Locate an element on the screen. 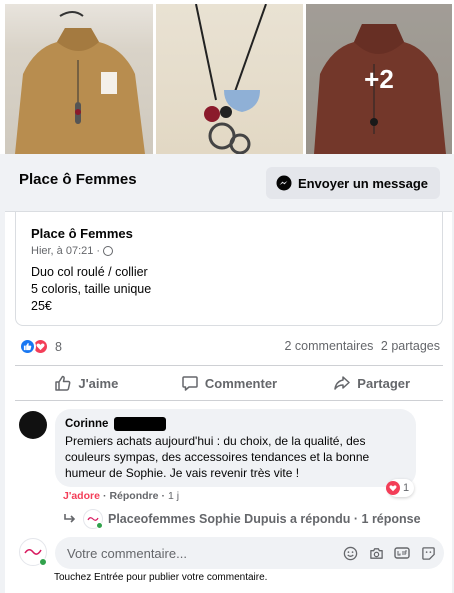  comment-author-row: Corinne is located at coordinates (235, 424).